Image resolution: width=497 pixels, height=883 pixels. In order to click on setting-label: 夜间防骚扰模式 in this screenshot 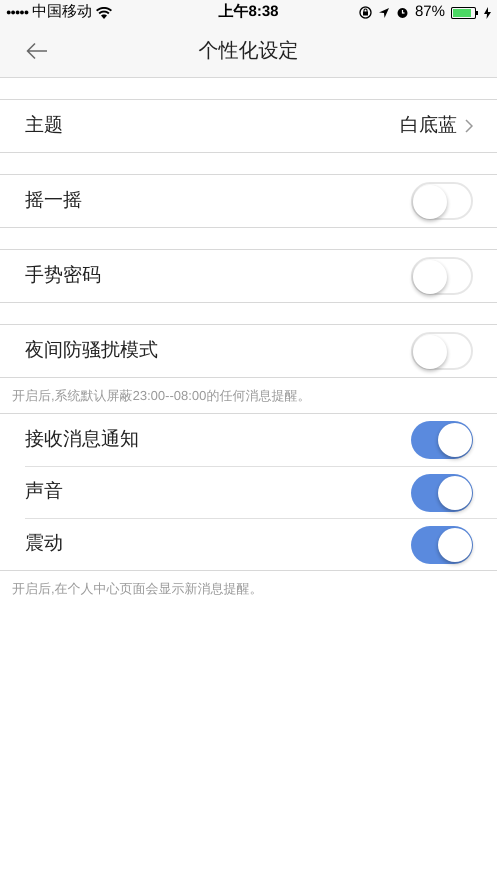, I will do `click(92, 350)`.